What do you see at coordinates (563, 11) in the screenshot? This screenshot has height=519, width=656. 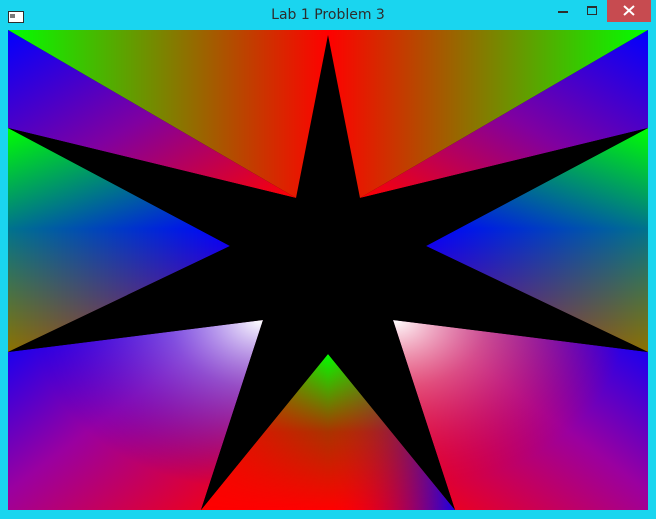 I see `minimize-button` at bounding box center [563, 11].